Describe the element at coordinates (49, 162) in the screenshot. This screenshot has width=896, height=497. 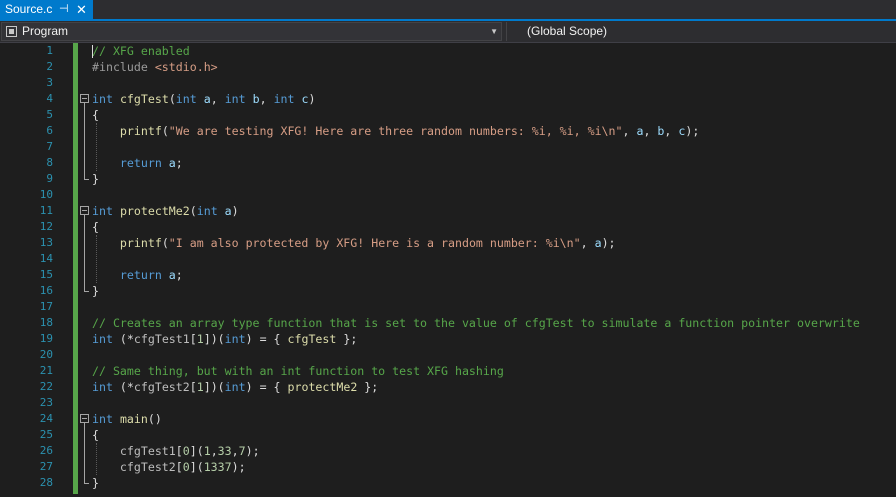
I see `line-number: 8` at that location.